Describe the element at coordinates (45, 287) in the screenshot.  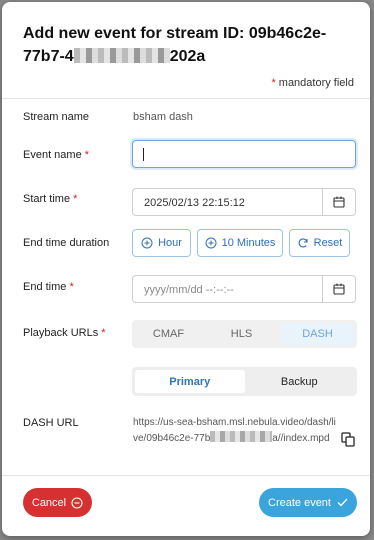
I see `end-time-label-text: End time` at that location.